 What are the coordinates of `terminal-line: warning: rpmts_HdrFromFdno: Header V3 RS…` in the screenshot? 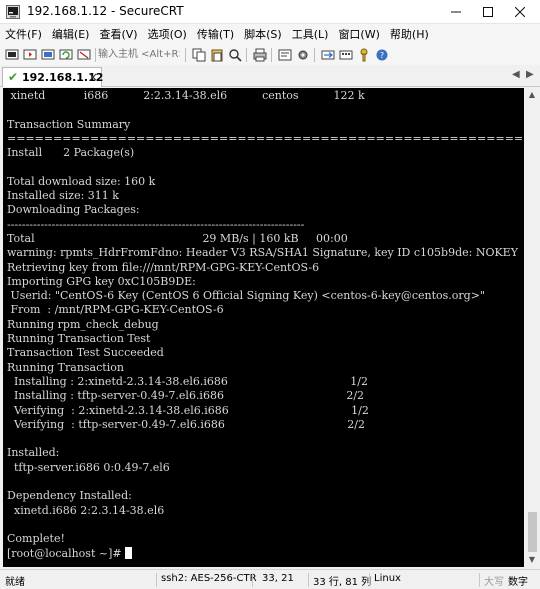 It's located at (265, 253).